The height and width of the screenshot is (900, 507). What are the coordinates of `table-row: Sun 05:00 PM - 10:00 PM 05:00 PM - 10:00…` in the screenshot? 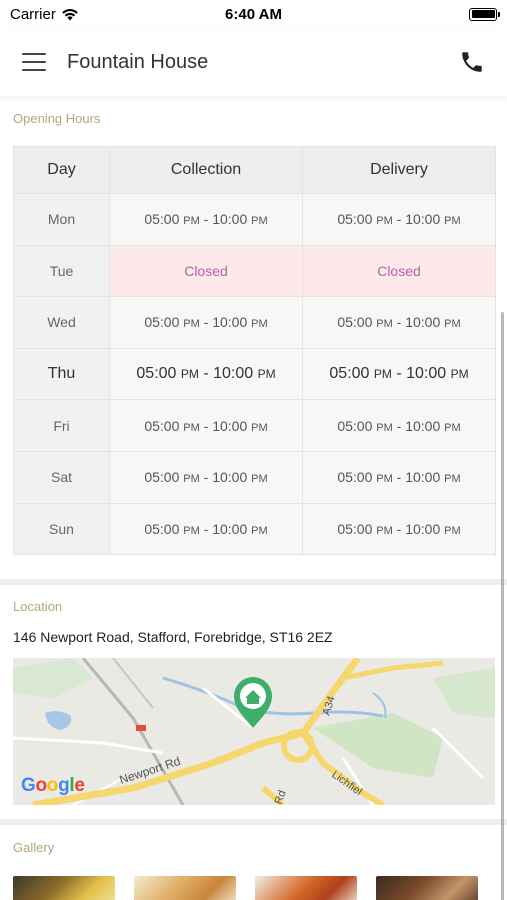 It's located at (254, 529).